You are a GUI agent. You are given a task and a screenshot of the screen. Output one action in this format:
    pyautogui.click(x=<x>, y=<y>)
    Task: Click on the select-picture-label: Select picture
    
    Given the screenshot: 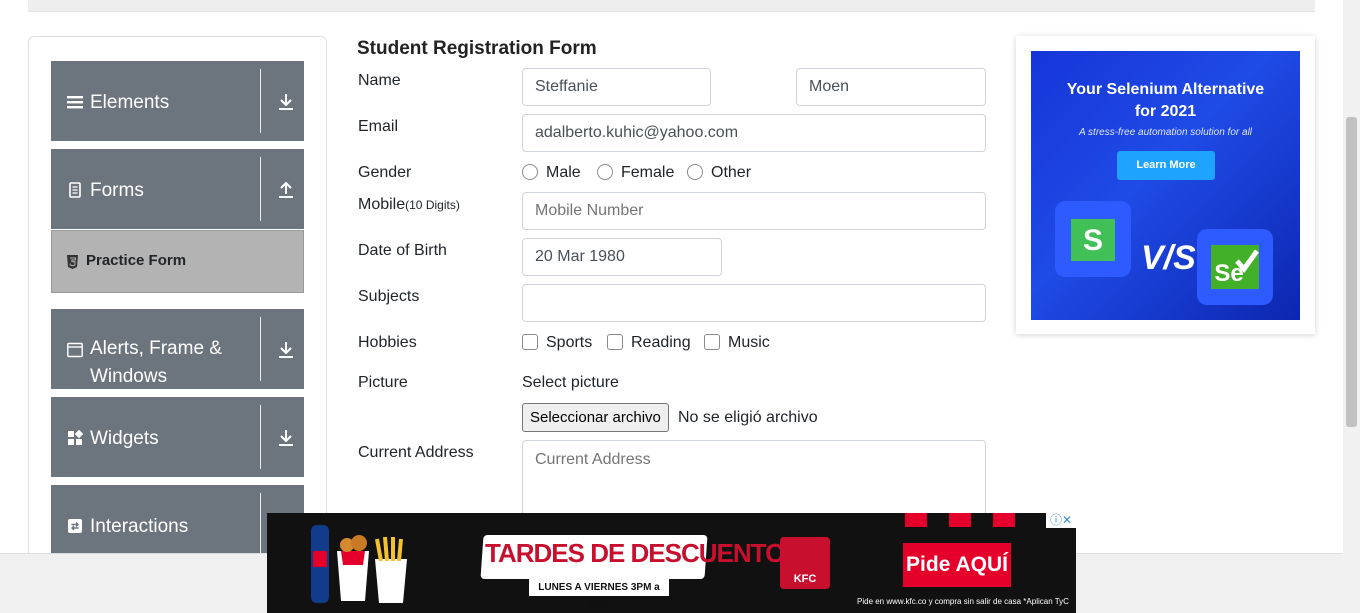 What is the action you would take?
    pyautogui.click(x=570, y=382)
    